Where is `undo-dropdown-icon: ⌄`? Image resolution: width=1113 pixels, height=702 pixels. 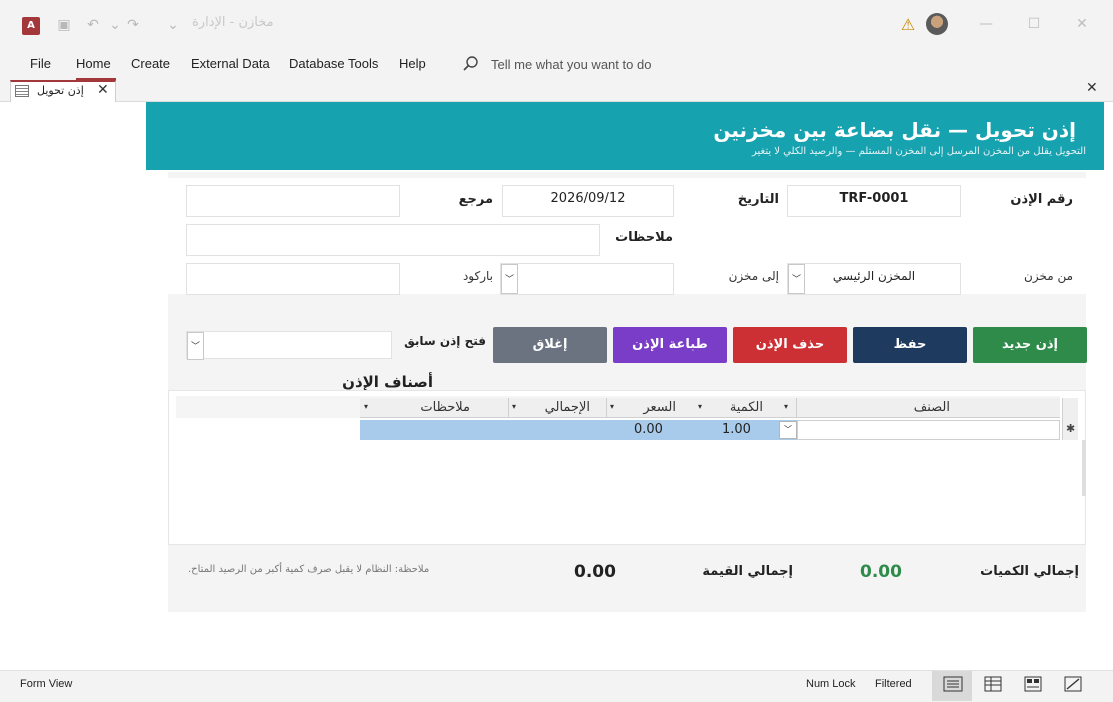
undo-dropdown-icon: ⌄ is located at coordinates (115, 25).